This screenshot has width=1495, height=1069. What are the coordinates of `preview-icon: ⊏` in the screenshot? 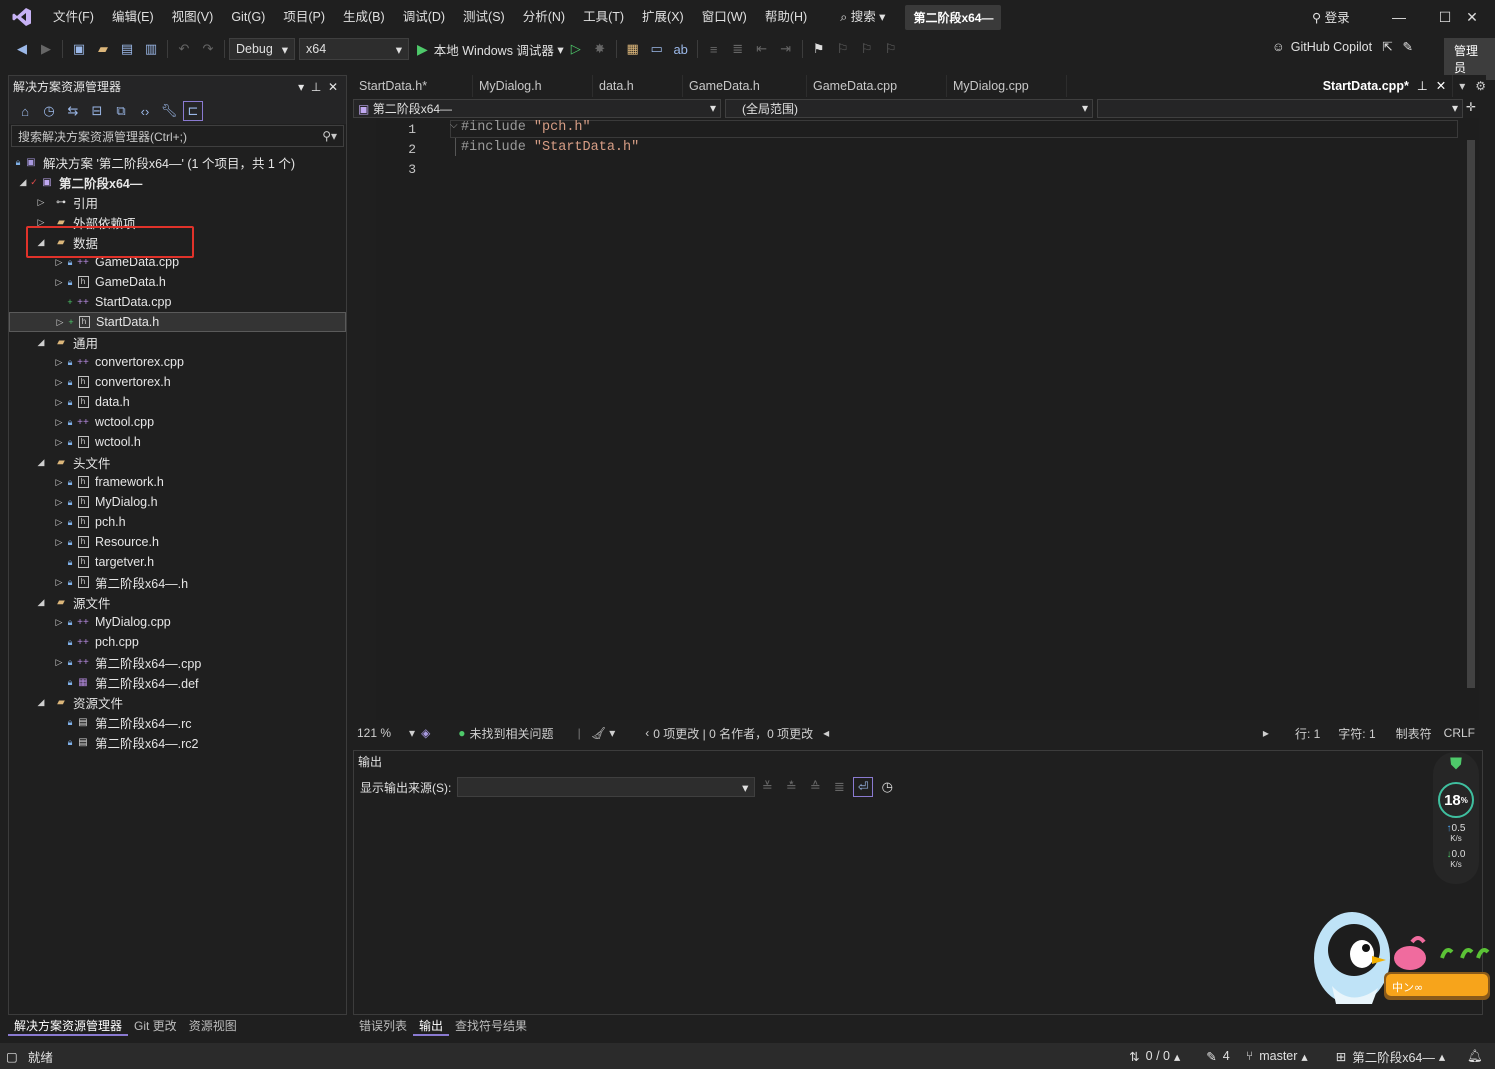 It's located at (193, 111).